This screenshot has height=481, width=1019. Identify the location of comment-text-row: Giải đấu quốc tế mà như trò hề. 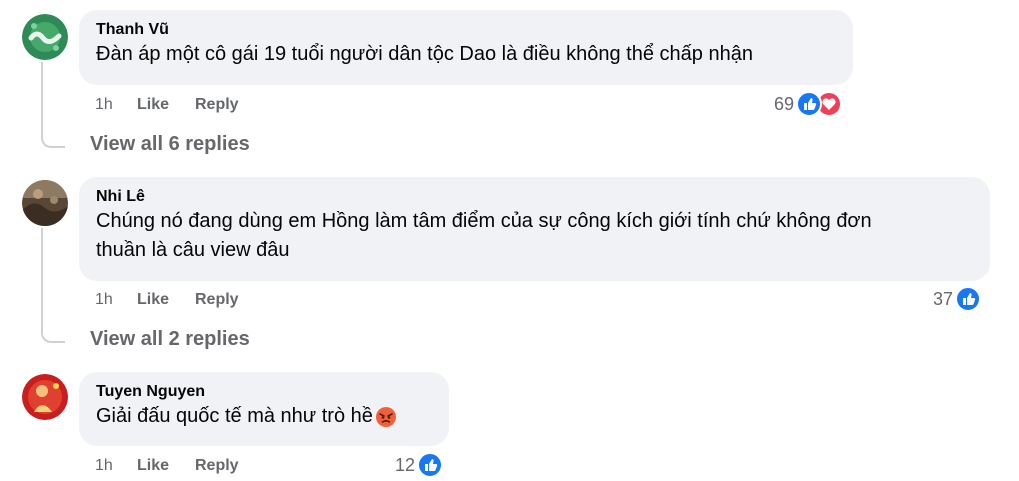
(264, 416).